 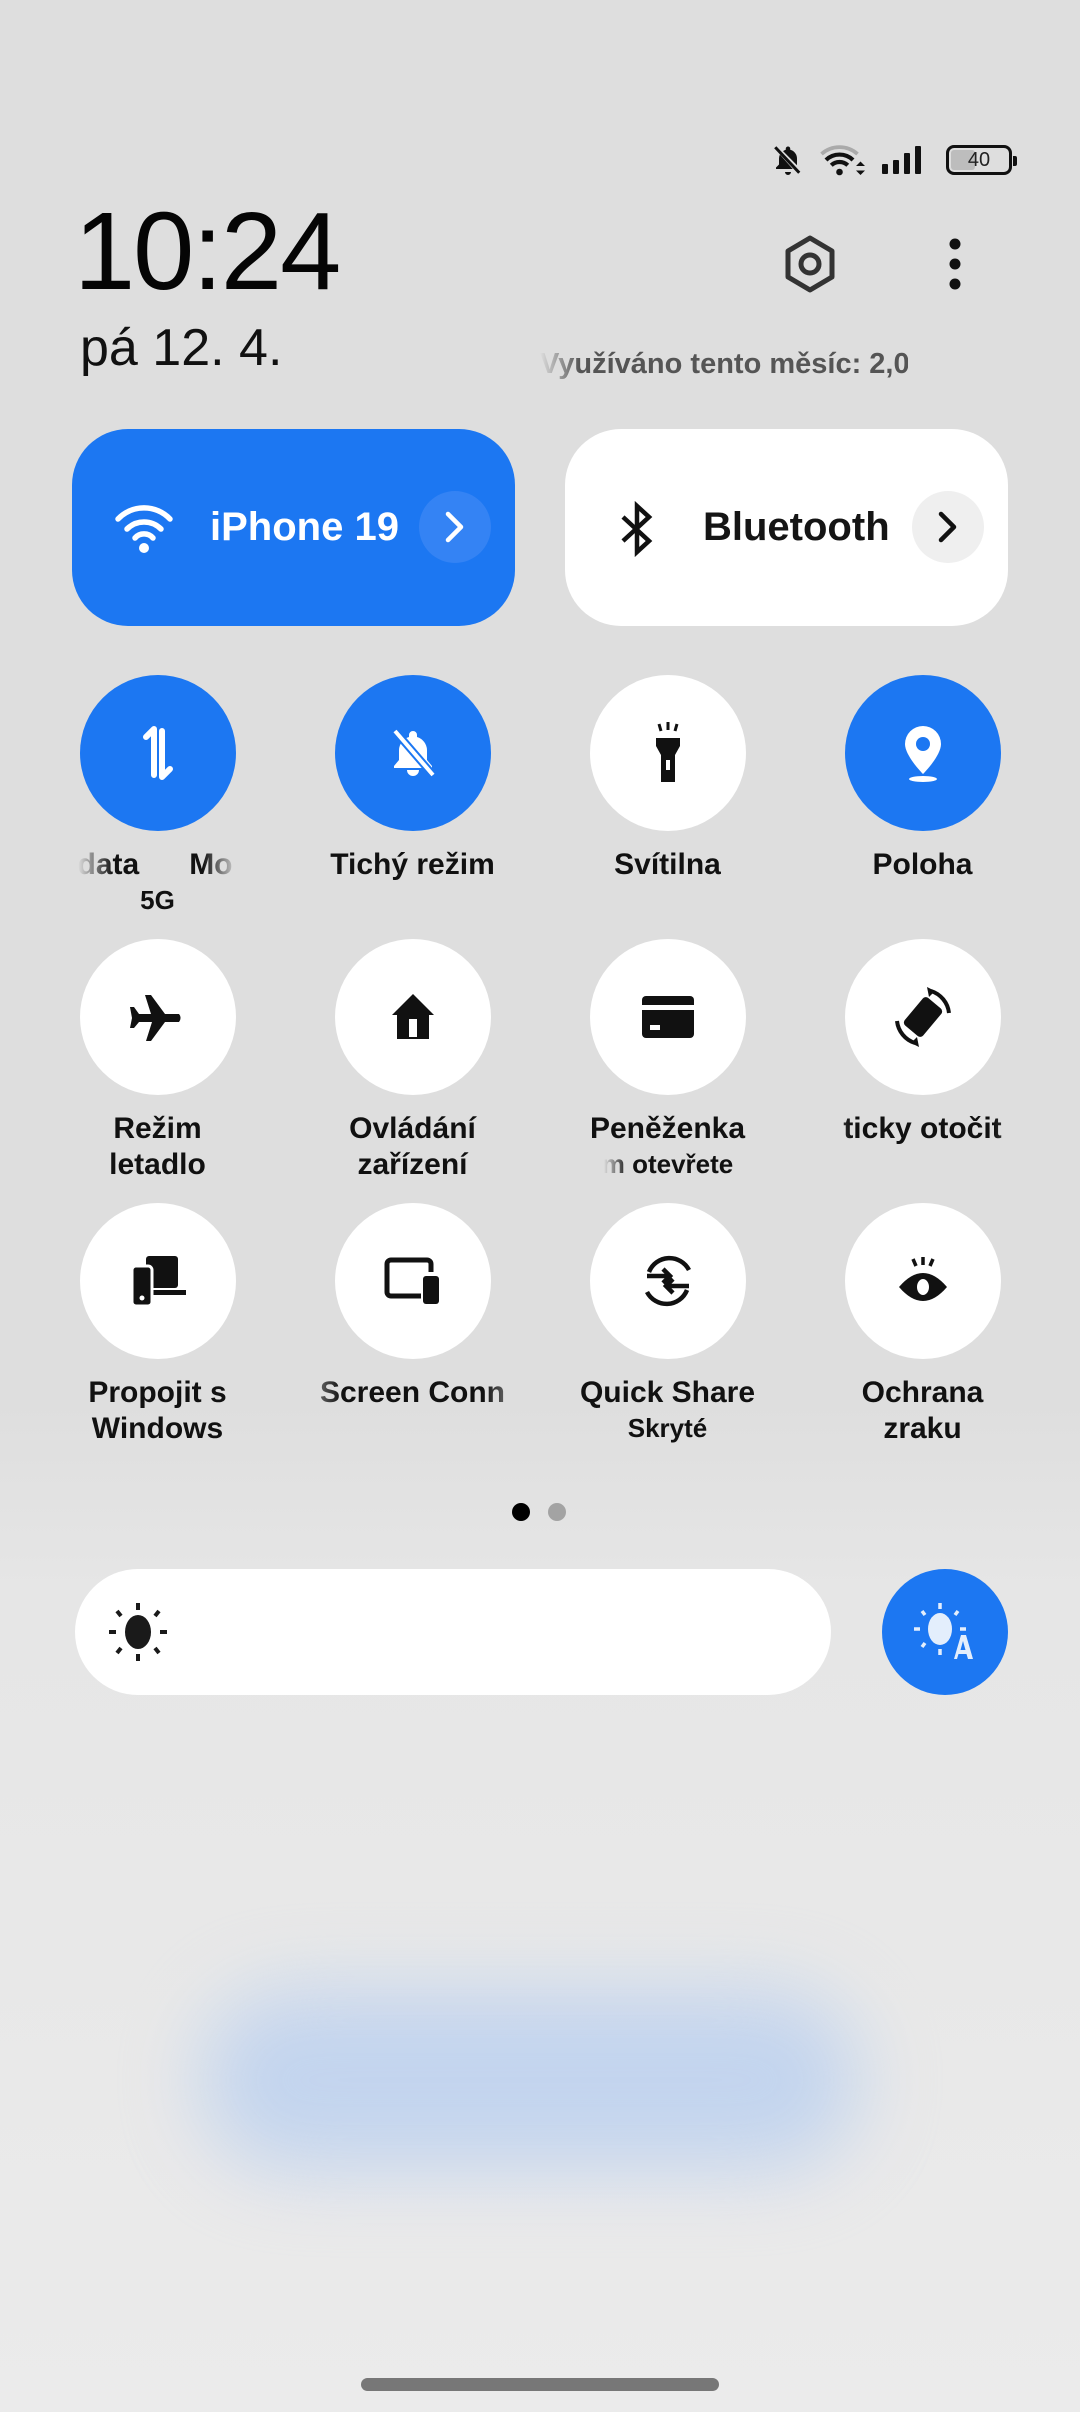 What do you see at coordinates (412, 1128) in the screenshot?
I see `toggle-label: Ovládání` at bounding box center [412, 1128].